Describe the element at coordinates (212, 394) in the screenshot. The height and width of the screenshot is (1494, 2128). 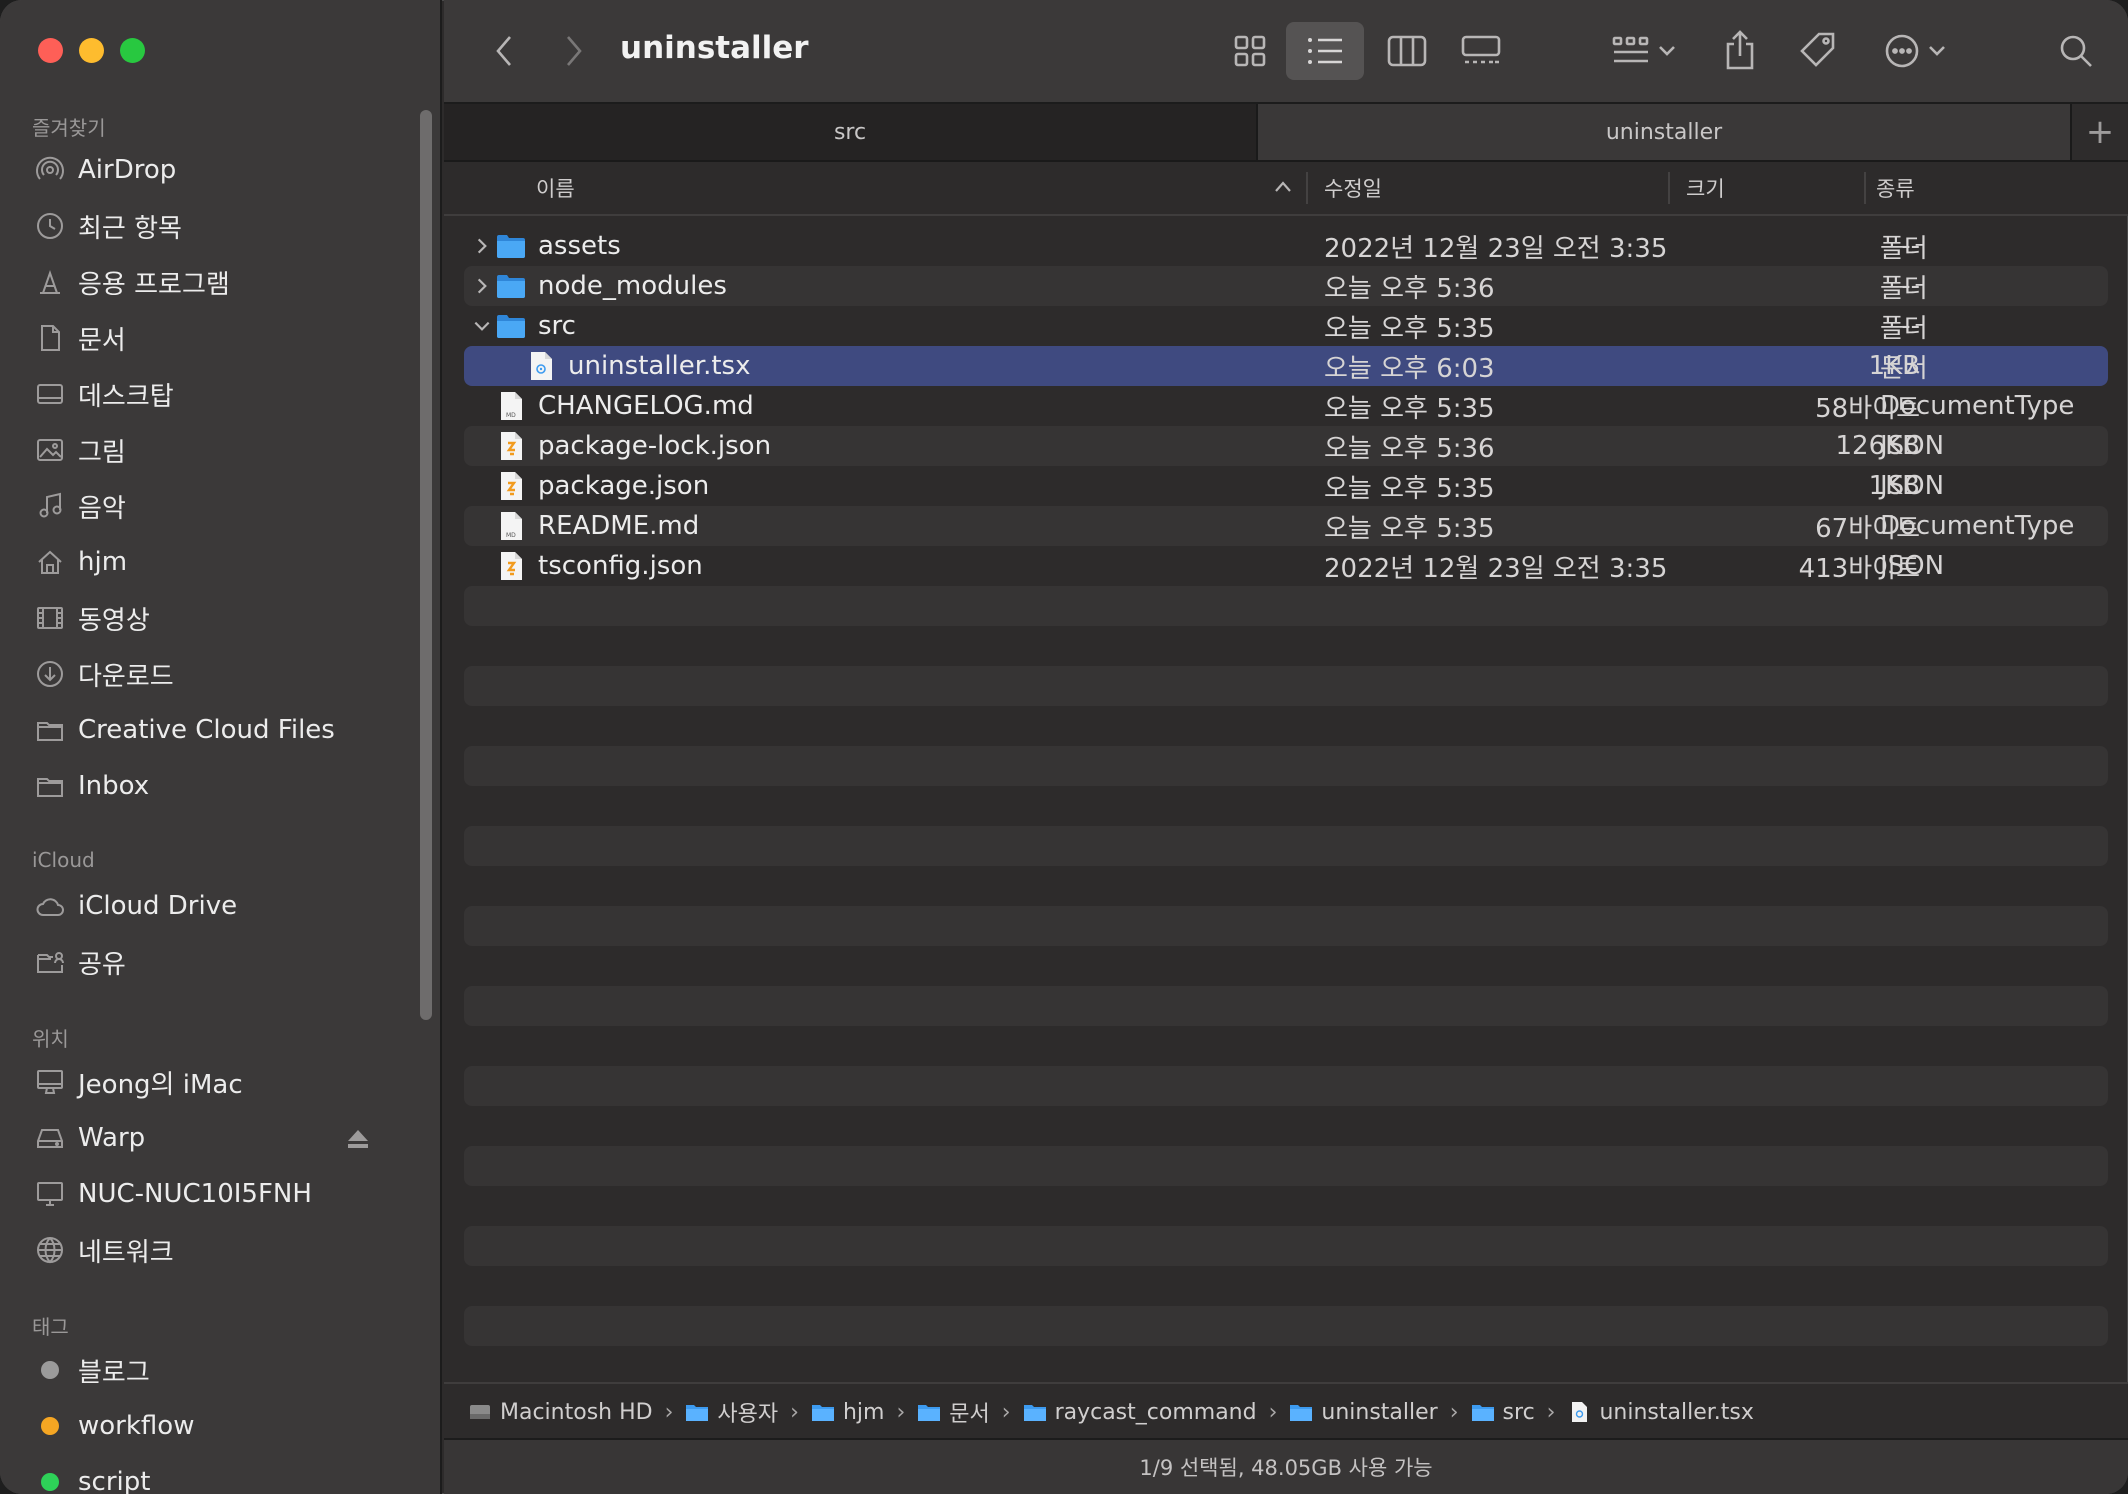
I see `sidebar-item-데스크탑: 데스크탑` at that location.